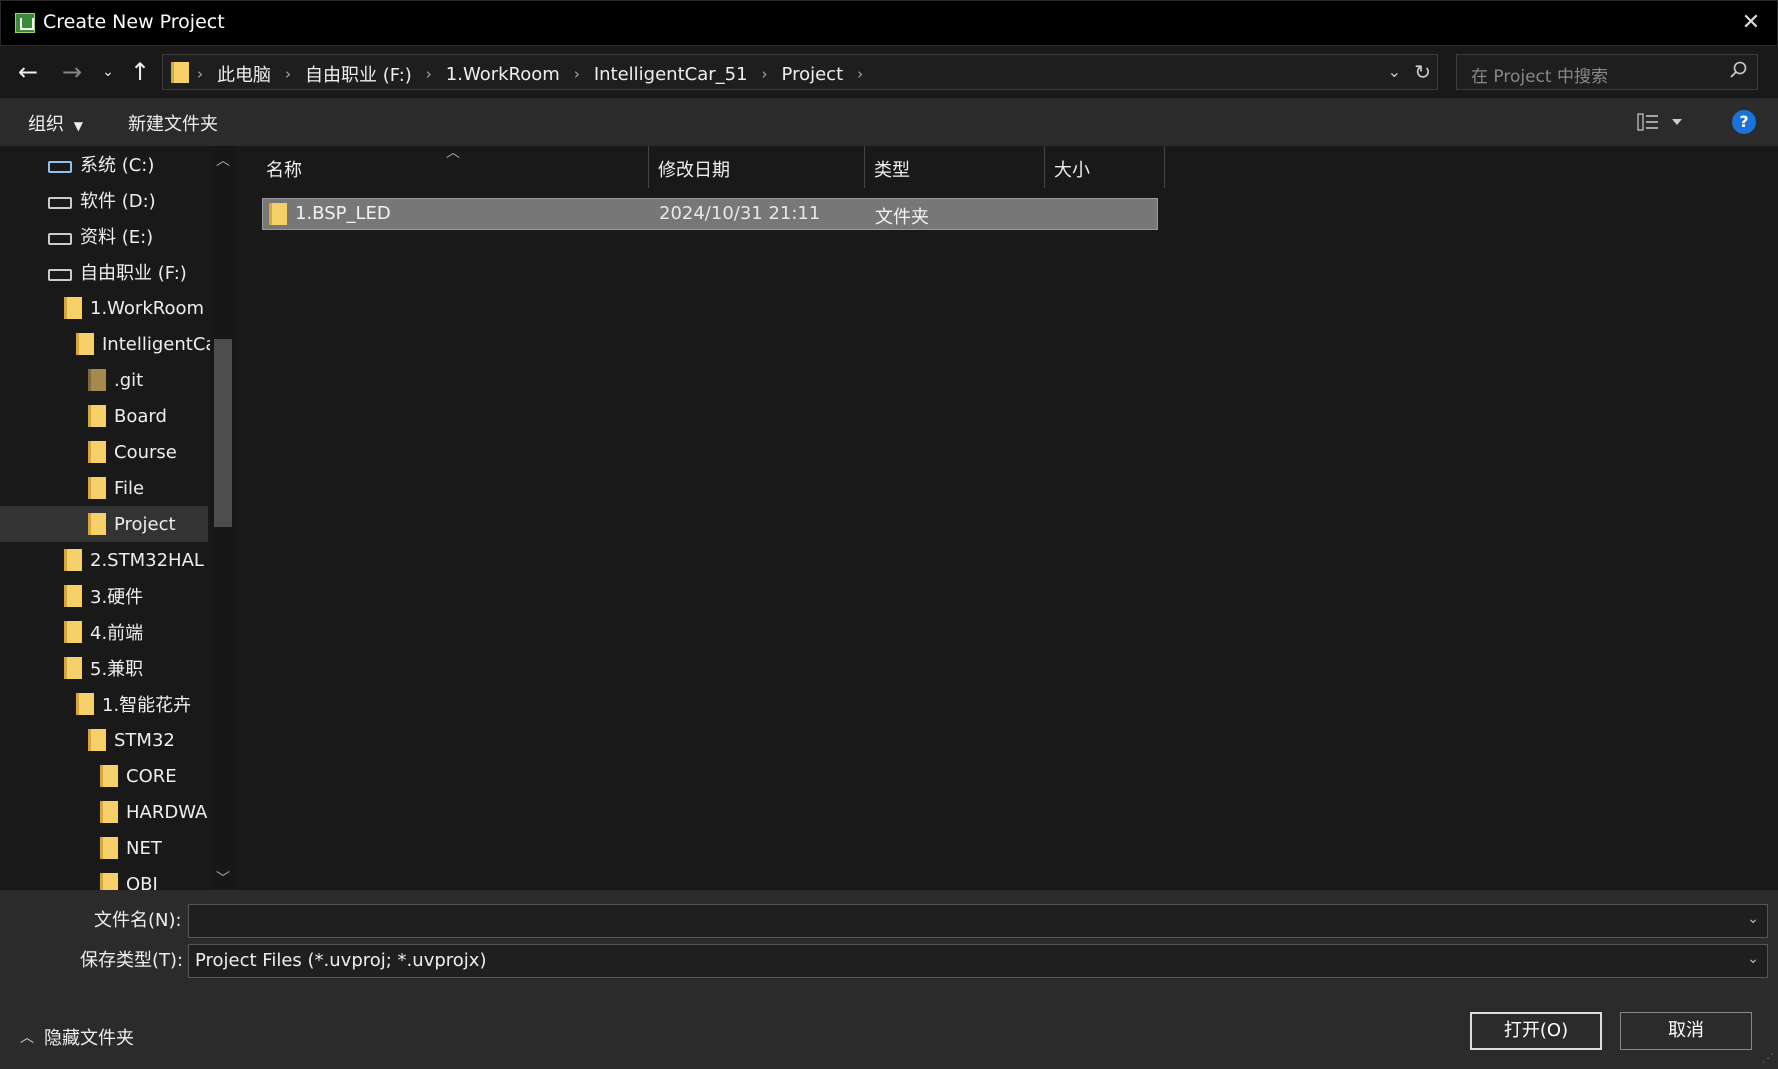 This screenshot has width=1778, height=1069. I want to click on sidebar-item-drive-f: 自由职业 (F:), so click(117, 272).